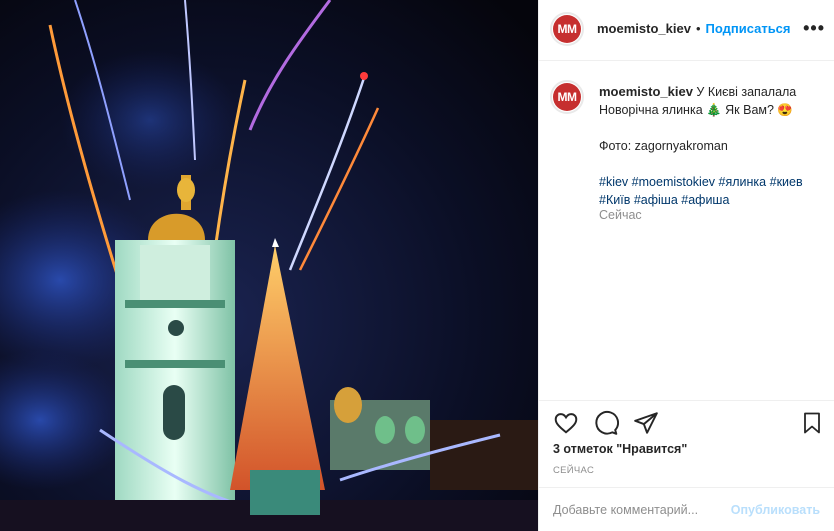 This screenshot has width=834, height=531. I want to click on caption-avatar-logo: MM, so click(567, 97).